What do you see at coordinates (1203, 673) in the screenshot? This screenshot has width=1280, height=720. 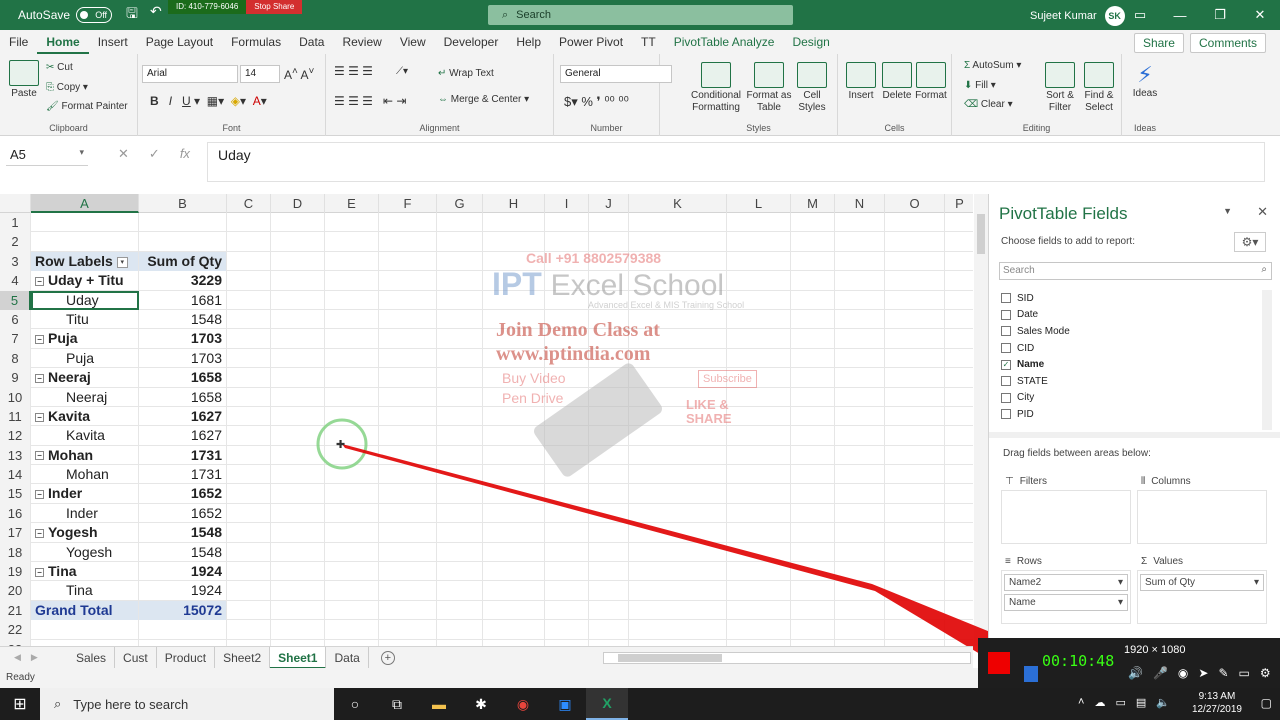 I see `pointer-icon: ➤` at bounding box center [1203, 673].